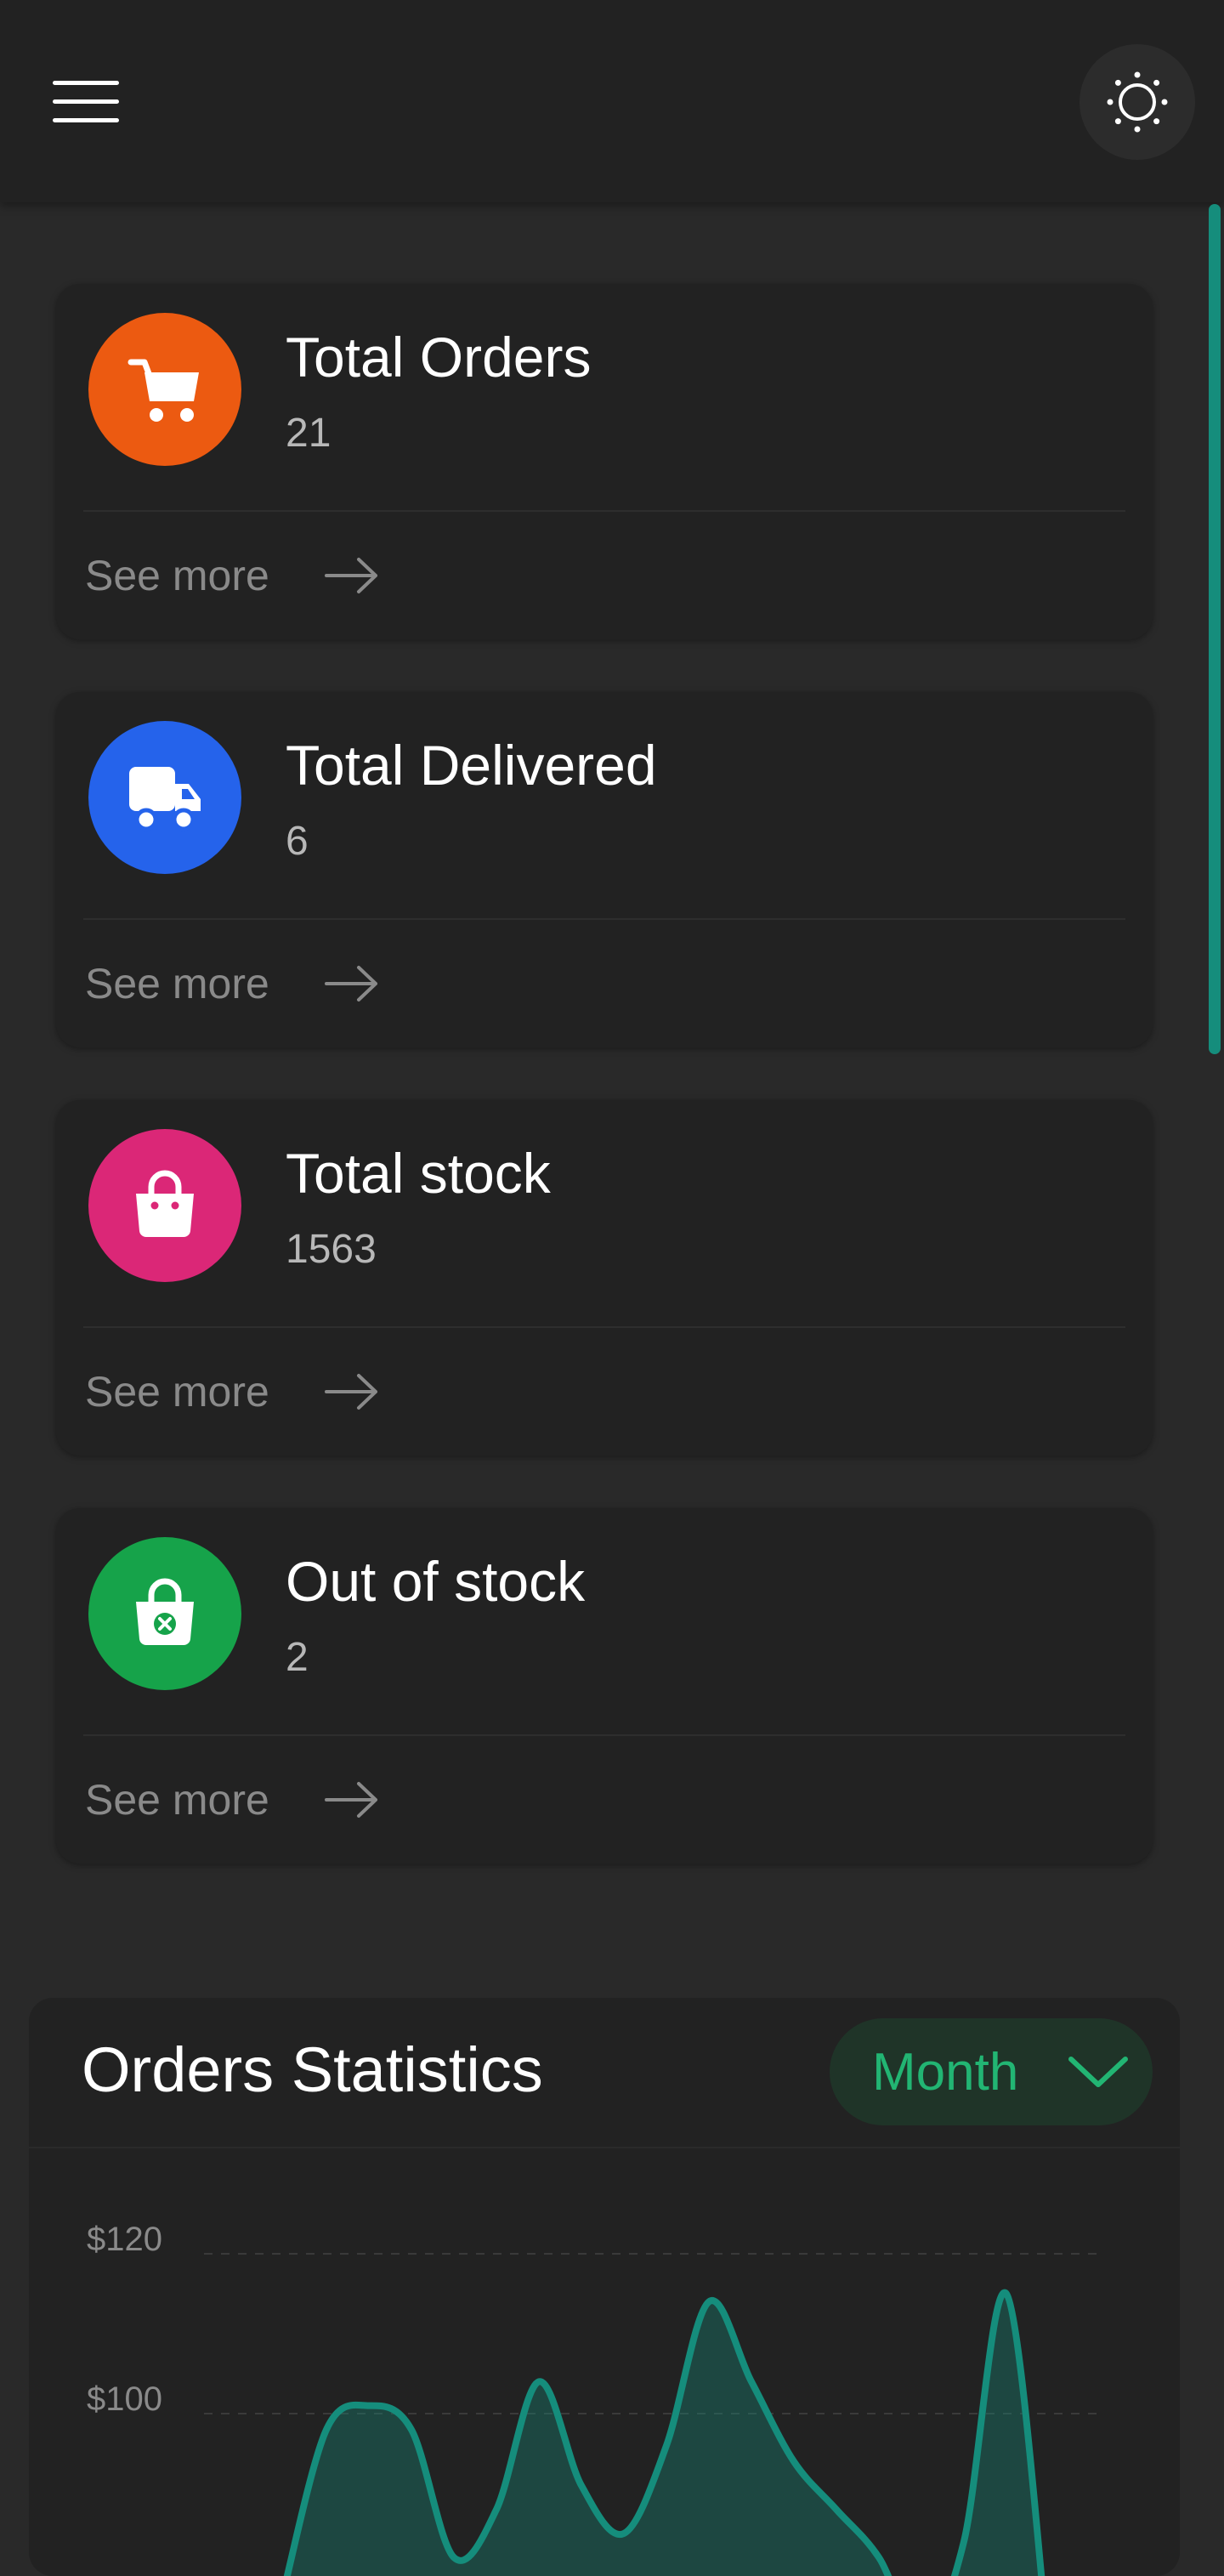 This screenshot has width=1224, height=2576. I want to click on cart-icon, so click(164, 390).